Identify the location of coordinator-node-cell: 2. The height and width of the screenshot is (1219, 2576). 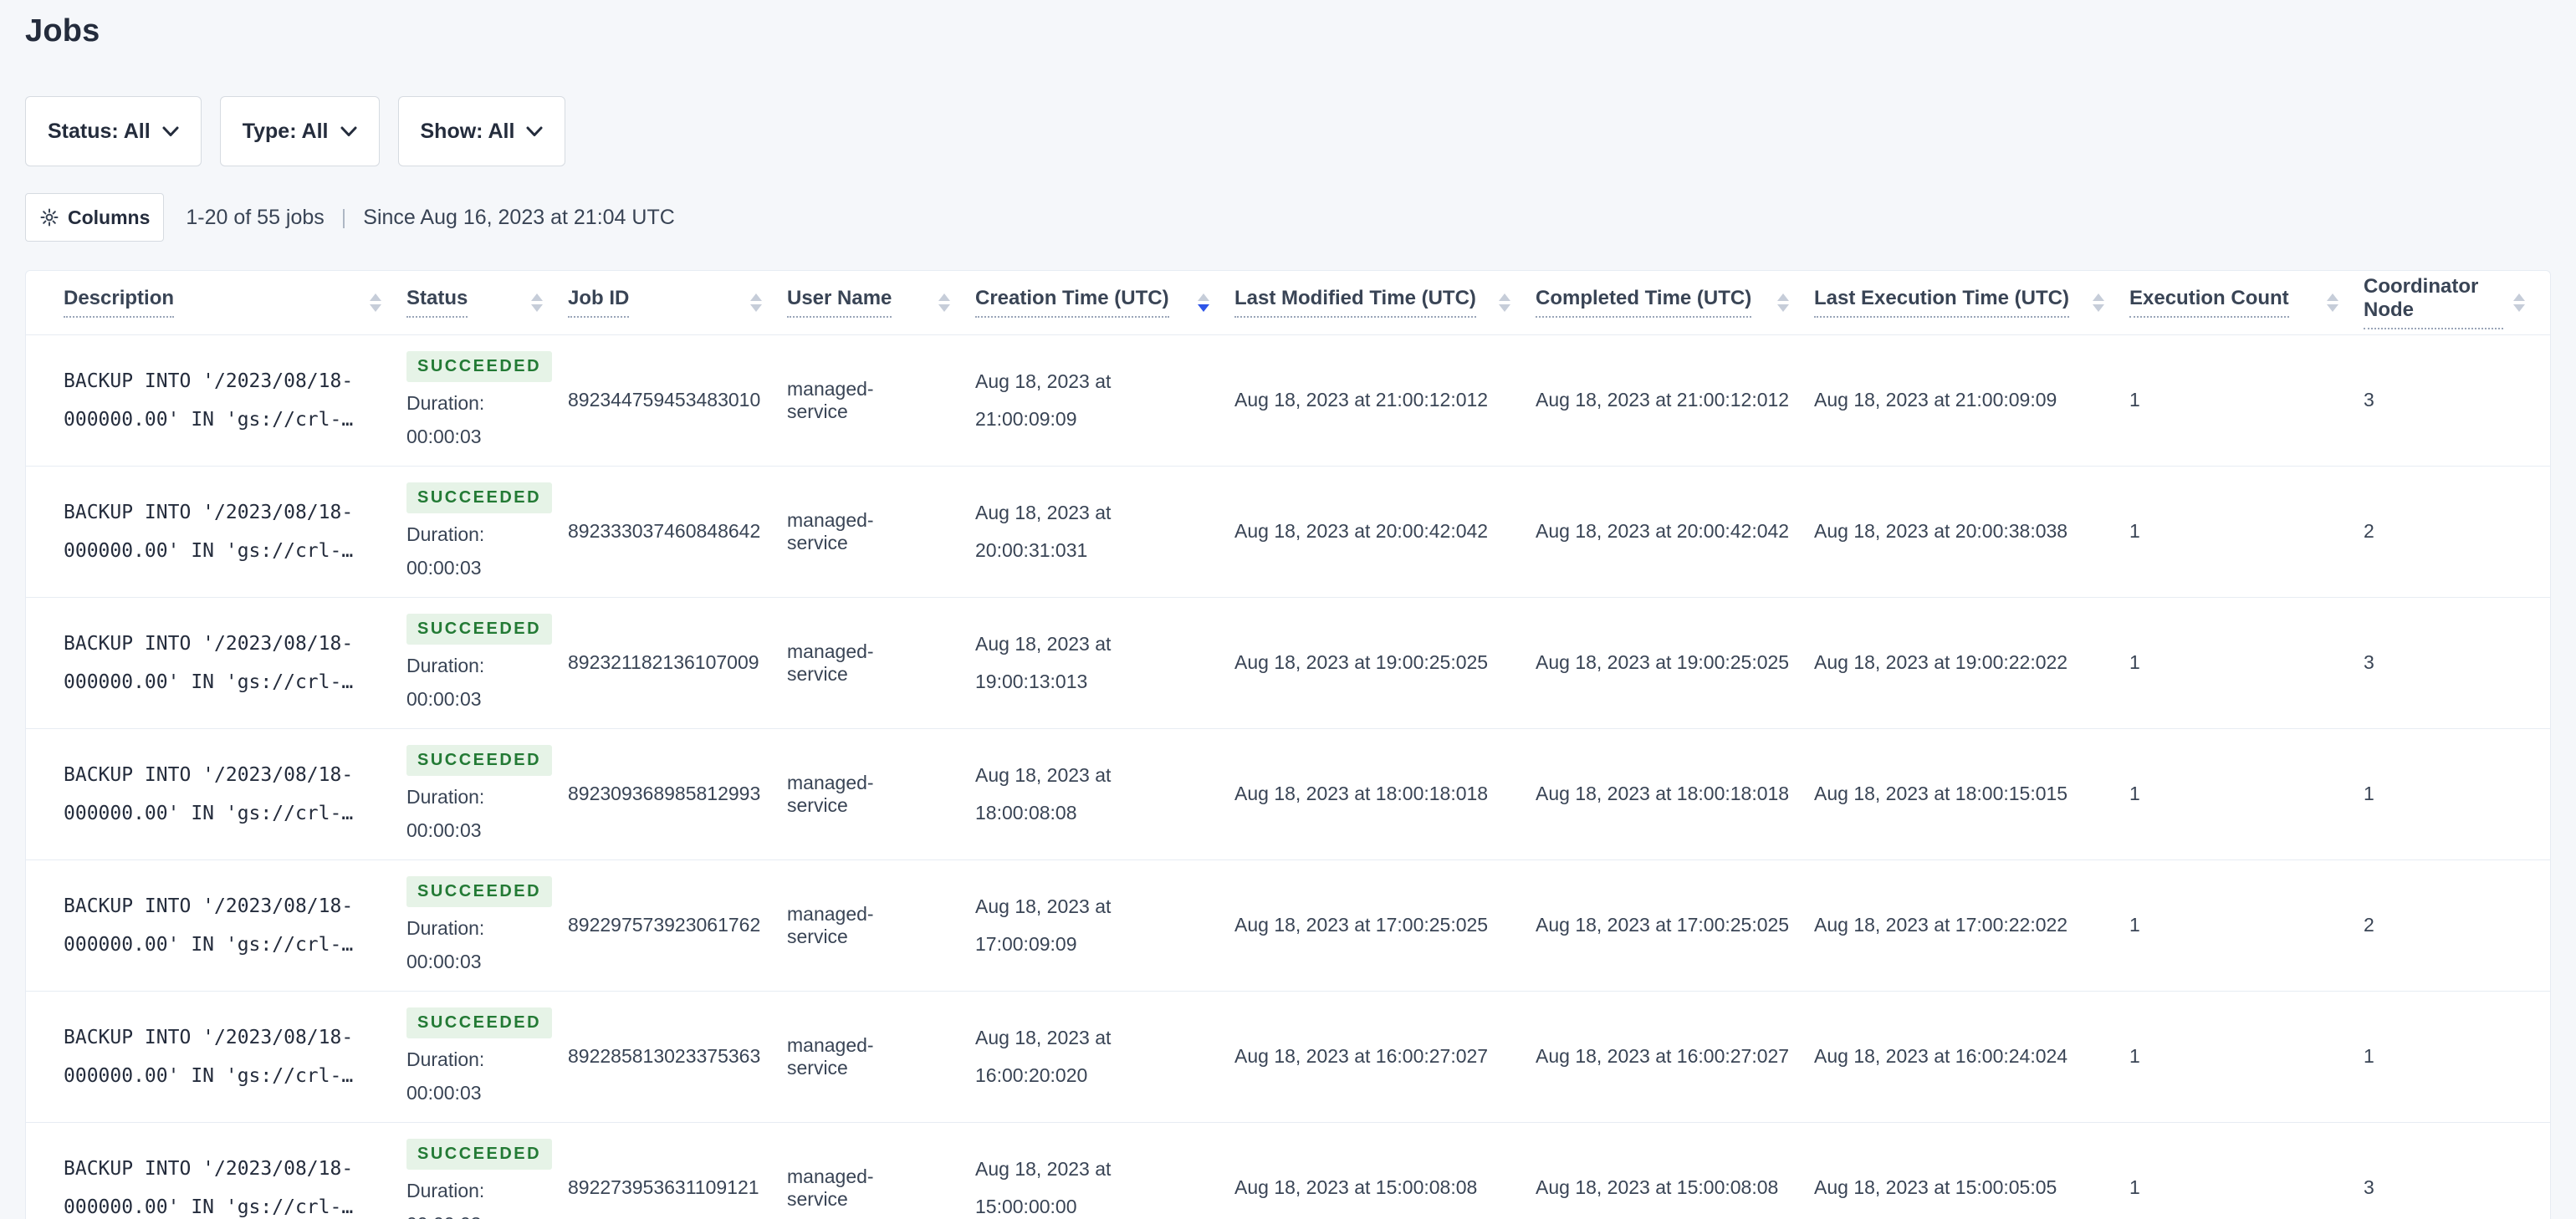
(2369, 531).